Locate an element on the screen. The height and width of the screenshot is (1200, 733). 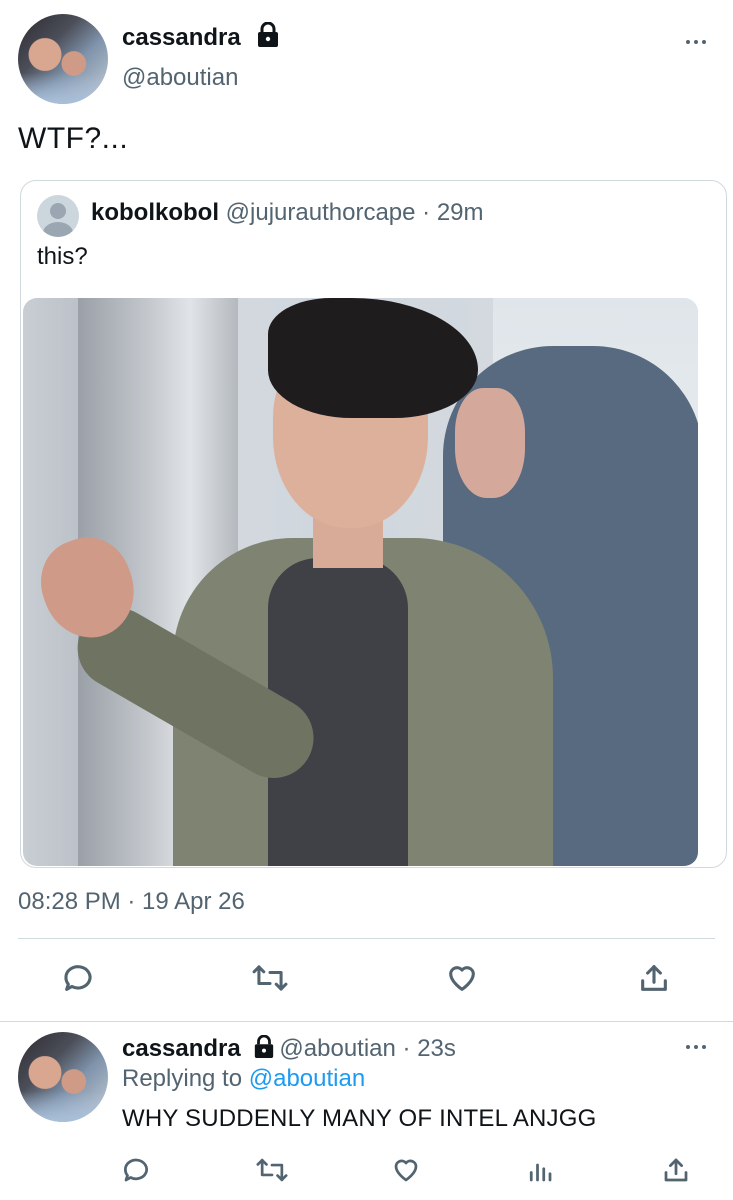
reply-time: 23s is located at coordinates (436, 1048).